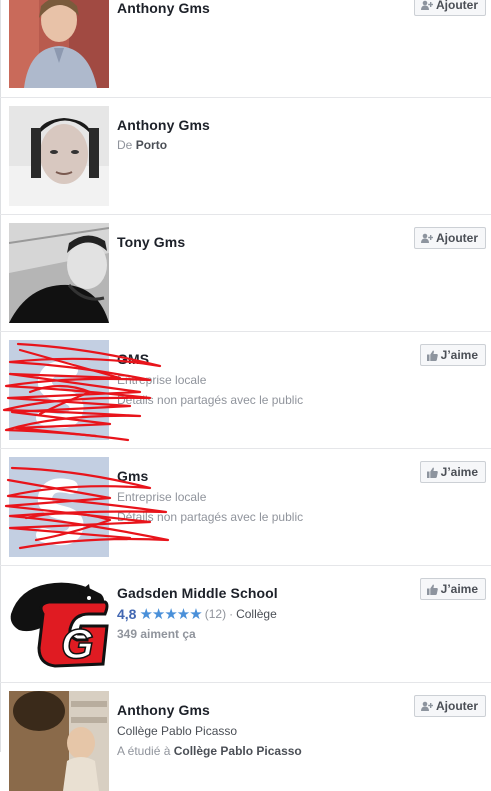 The image size is (491, 791). Describe the element at coordinates (215, 614) in the screenshot. I see `rating-count: (12)` at that location.